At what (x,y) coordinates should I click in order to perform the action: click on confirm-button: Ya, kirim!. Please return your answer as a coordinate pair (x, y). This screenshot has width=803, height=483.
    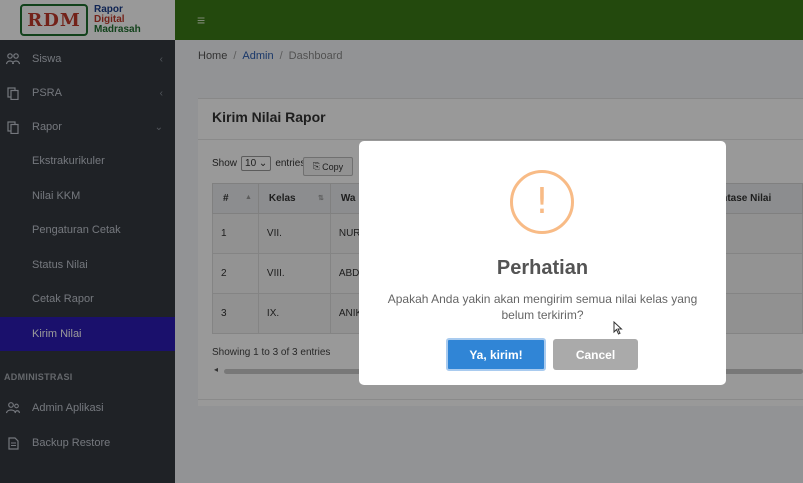
    Looking at the image, I should click on (496, 354).